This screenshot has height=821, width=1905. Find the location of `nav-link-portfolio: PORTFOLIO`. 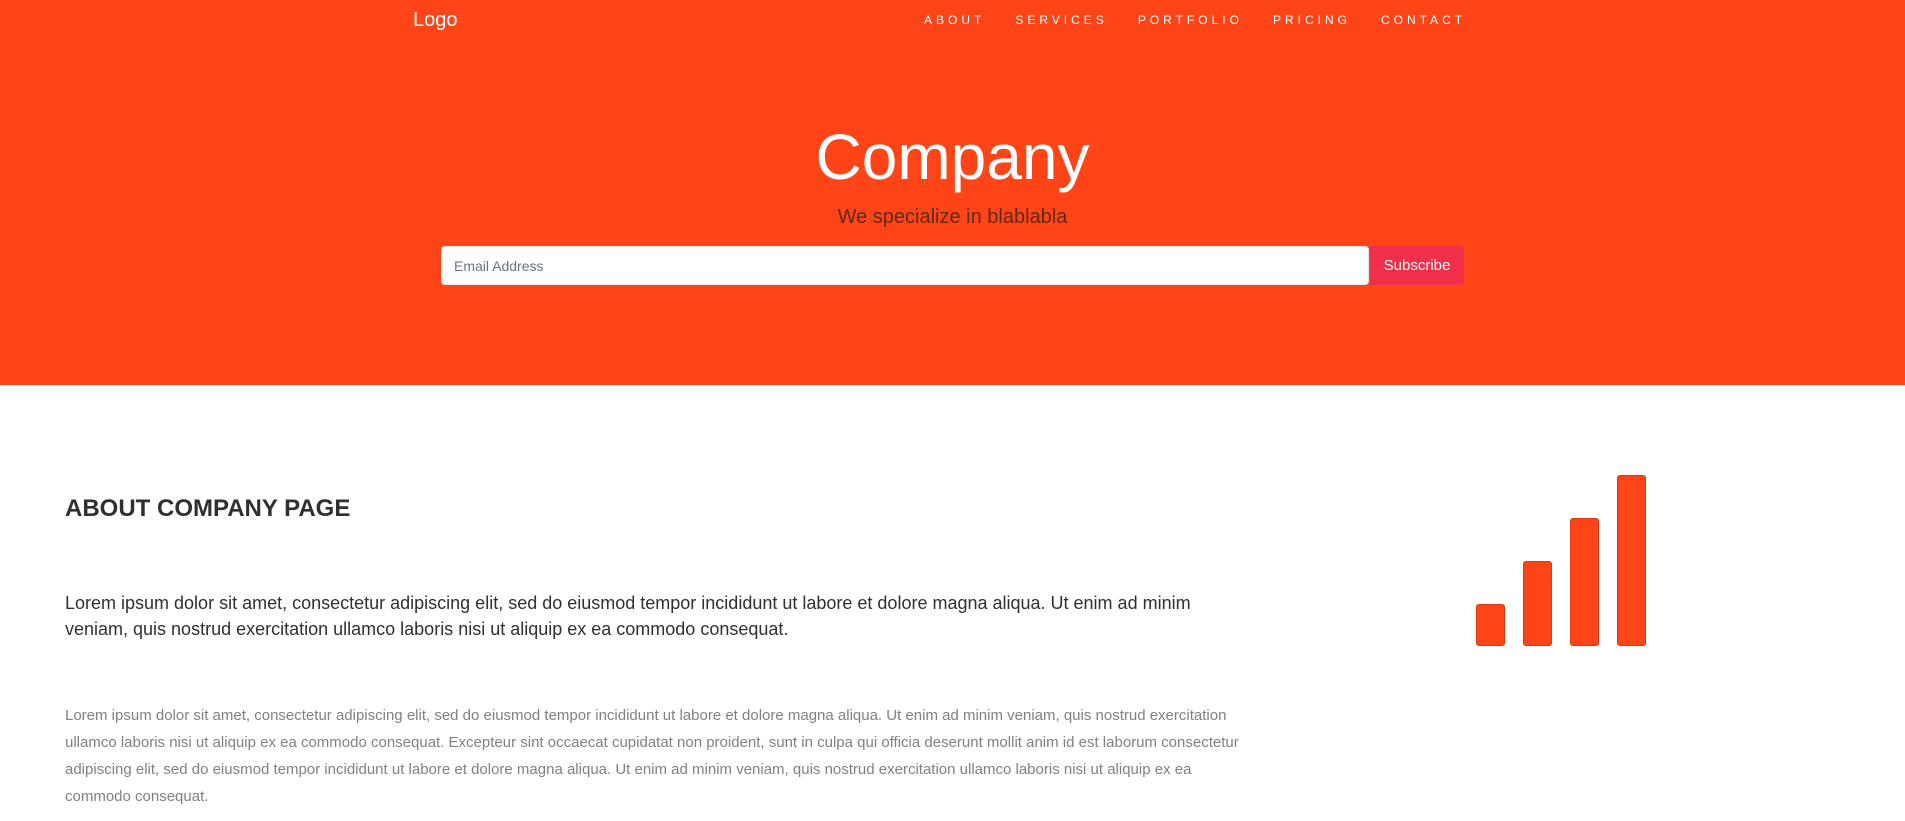

nav-link-portfolio: PORTFOLIO is located at coordinates (1190, 20).